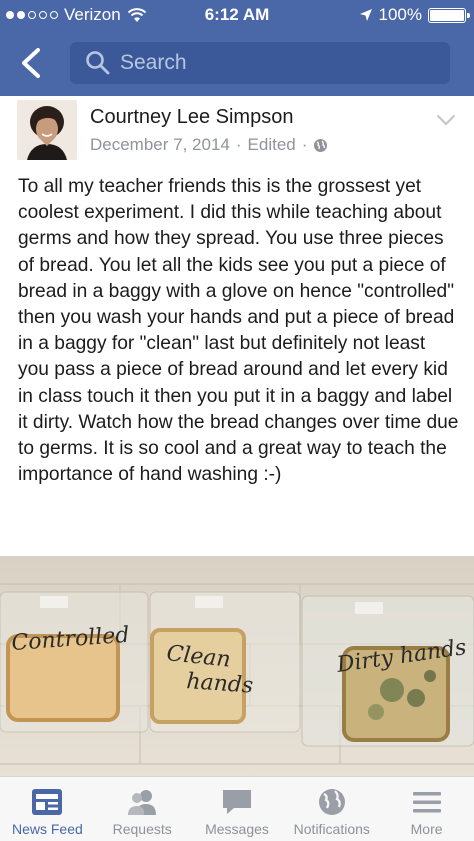  What do you see at coordinates (426, 802) in the screenshot?
I see `menu-icon` at bounding box center [426, 802].